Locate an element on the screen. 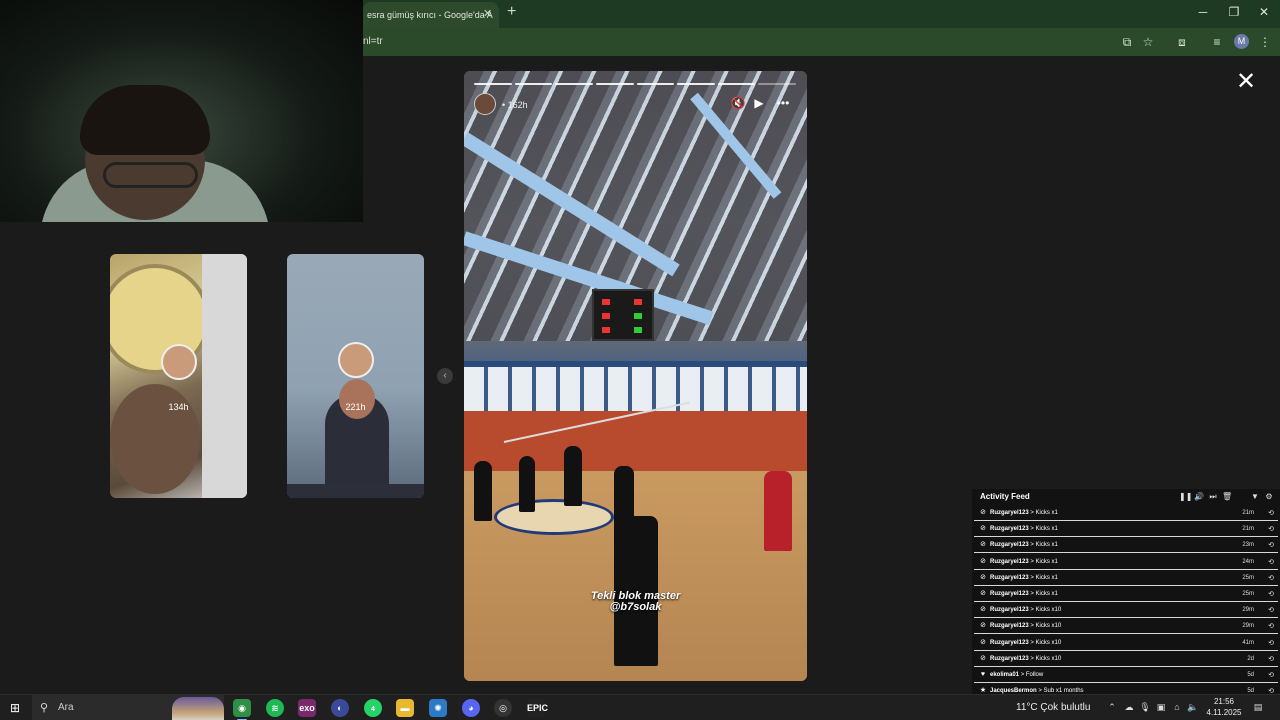 The width and height of the screenshot is (1280, 720). restore-icon: ❐ is located at coordinates (1234, 12).